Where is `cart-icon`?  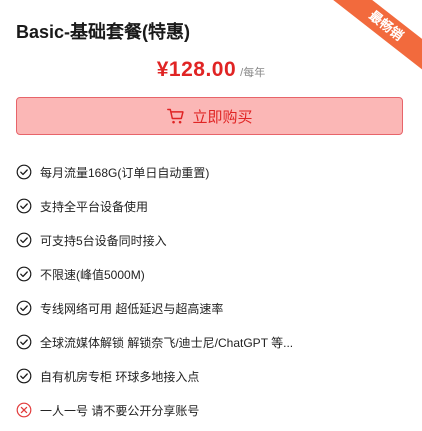
cart-icon is located at coordinates (176, 116).